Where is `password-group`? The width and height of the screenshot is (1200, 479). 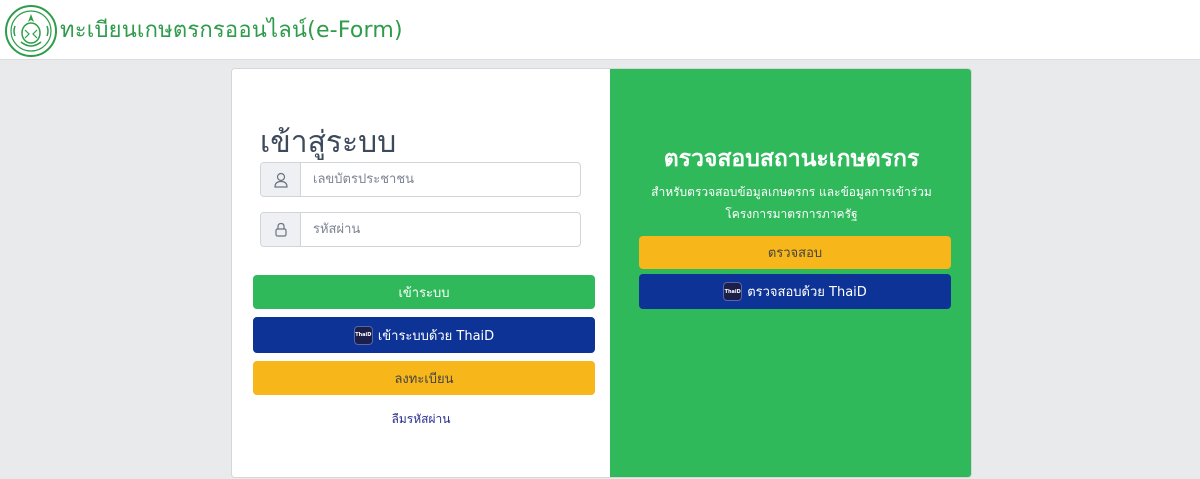 password-group is located at coordinates (420, 229).